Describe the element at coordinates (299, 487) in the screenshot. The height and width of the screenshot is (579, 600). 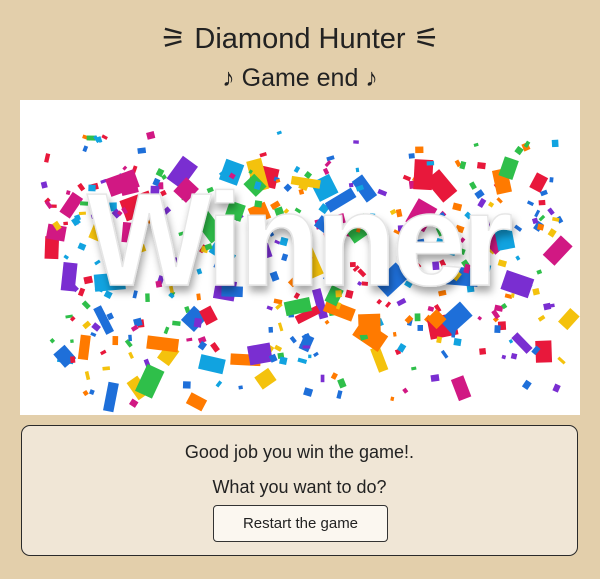
I see `question-text: What you want to do?` at that location.